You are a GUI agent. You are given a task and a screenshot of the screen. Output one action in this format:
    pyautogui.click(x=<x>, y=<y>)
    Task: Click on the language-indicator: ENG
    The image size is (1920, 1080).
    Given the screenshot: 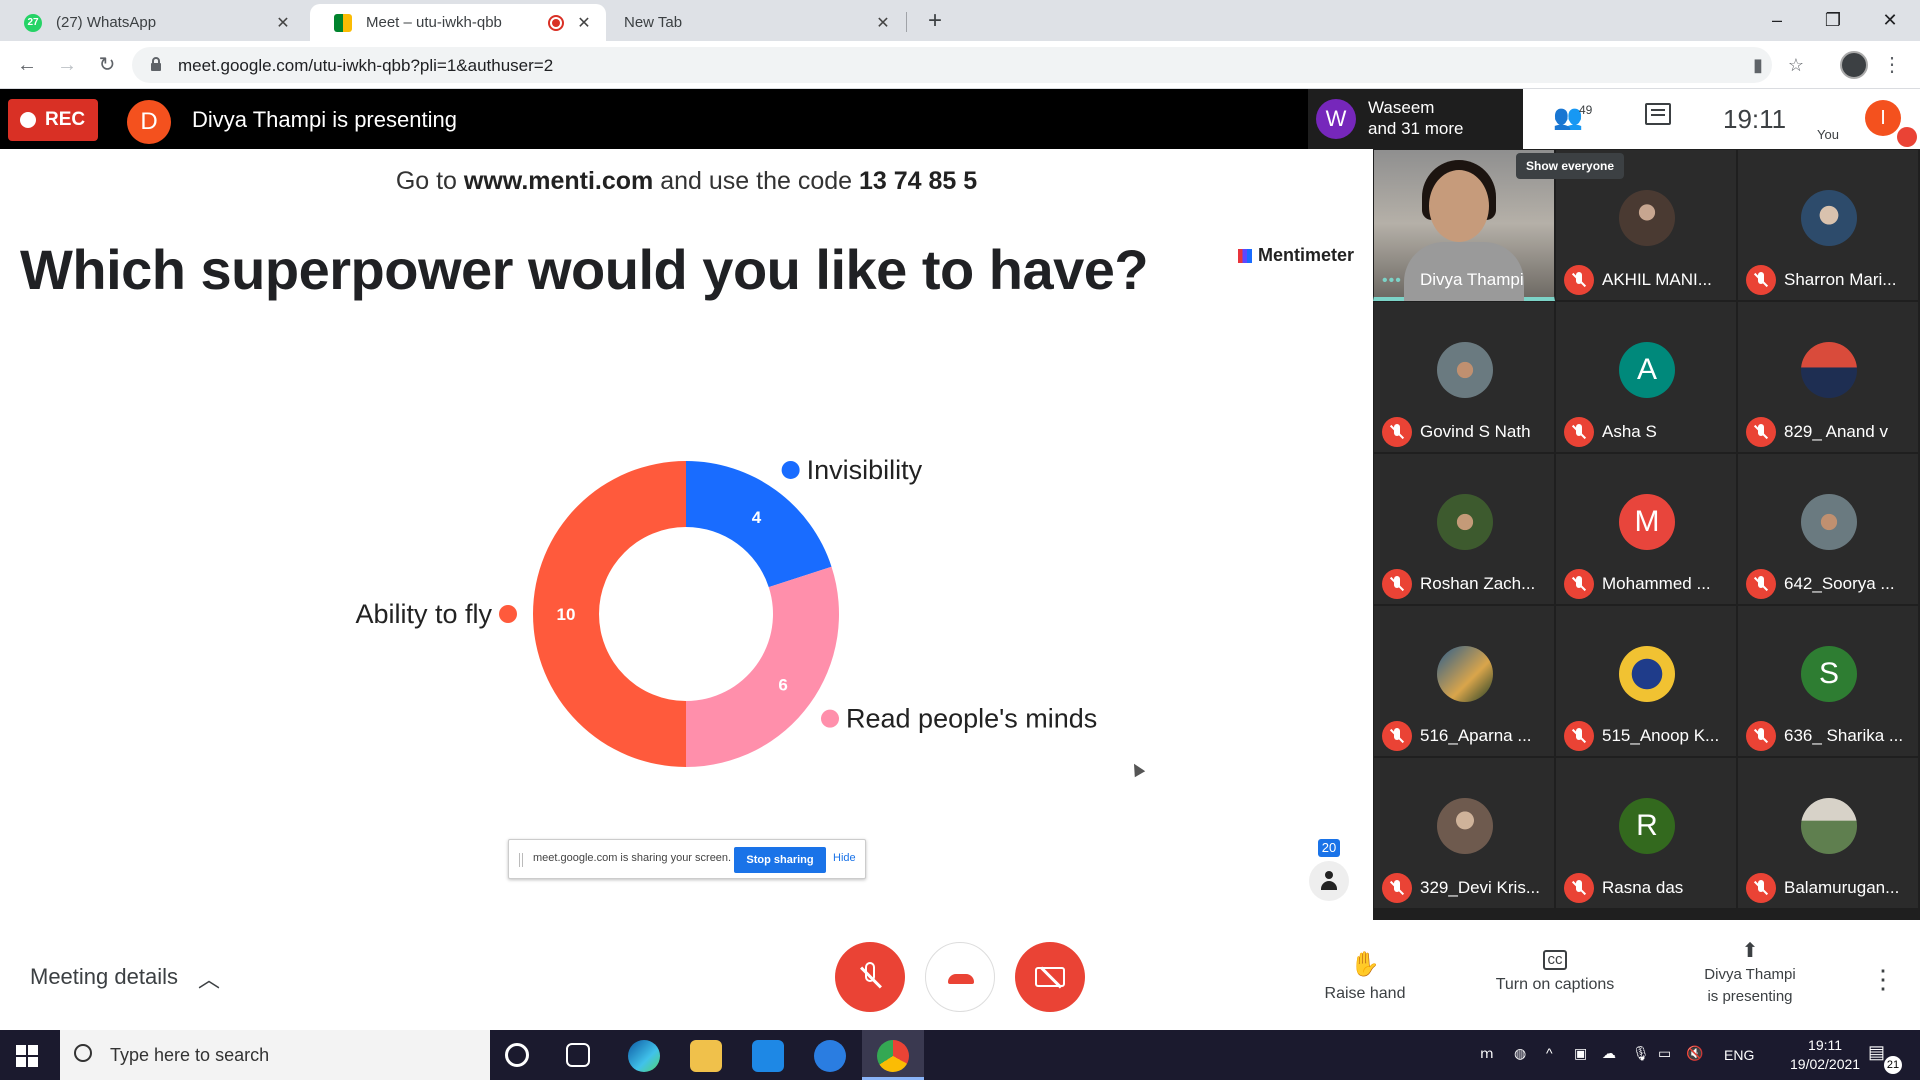 What is the action you would take?
    pyautogui.click(x=1739, y=1055)
    